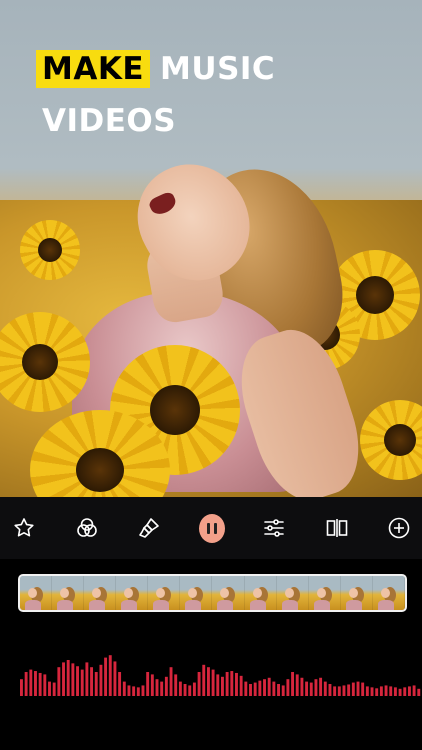 This screenshot has height=750, width=422. What do you see at coordinates (50, 250) in the screenshot?
I see `sunflower` at bounding box center [50, 250].